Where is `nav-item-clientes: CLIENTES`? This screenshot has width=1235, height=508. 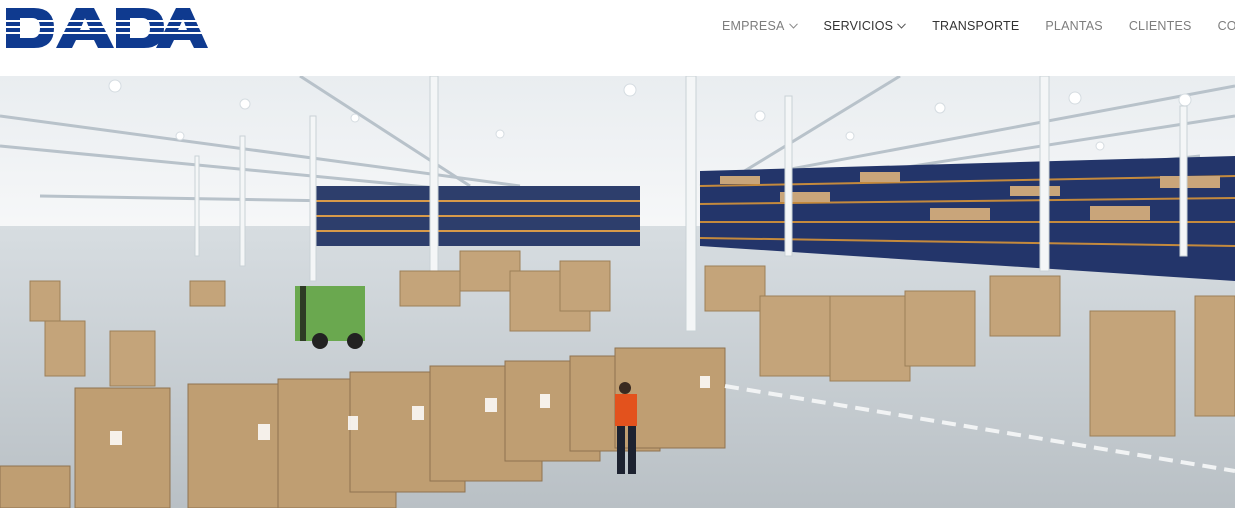
nav-item-clientes: CLIENTES is located at coordinates (1160, 26).